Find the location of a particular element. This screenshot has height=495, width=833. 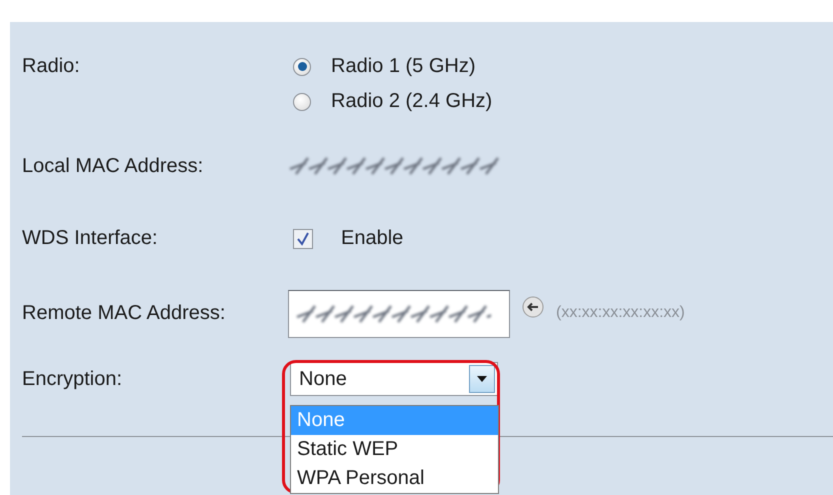

checkbox is located at coordinates (303, 238).